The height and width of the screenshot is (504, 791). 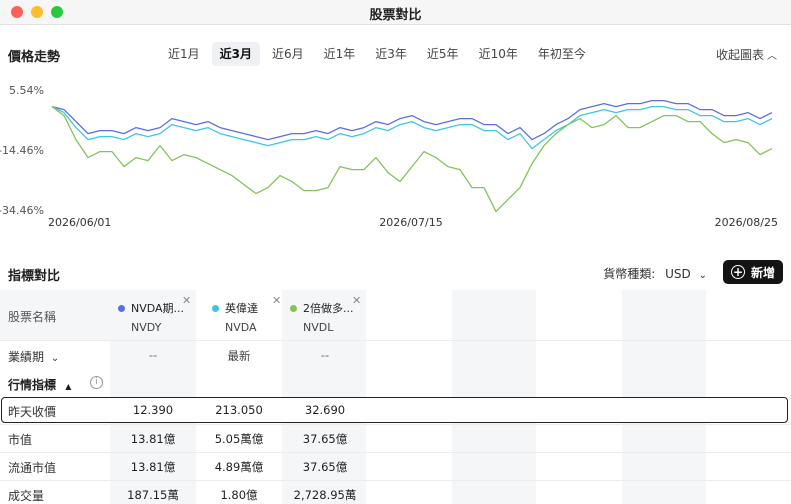 I want to click on plus-icon: +, so click(x=737, y=272).